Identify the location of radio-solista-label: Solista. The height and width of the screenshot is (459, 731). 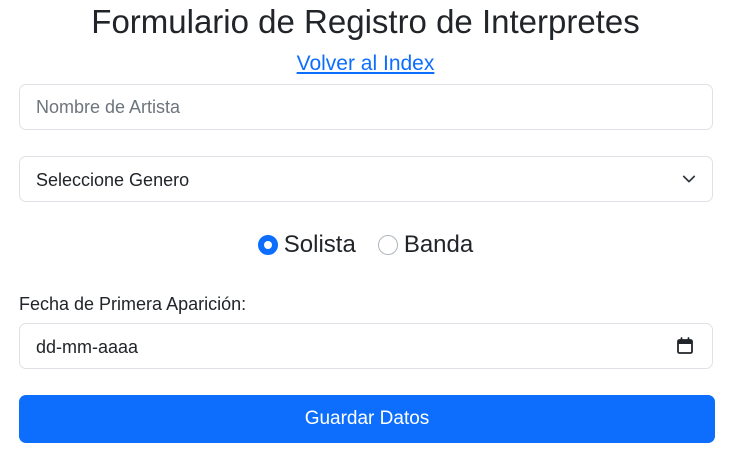
(319, 244).